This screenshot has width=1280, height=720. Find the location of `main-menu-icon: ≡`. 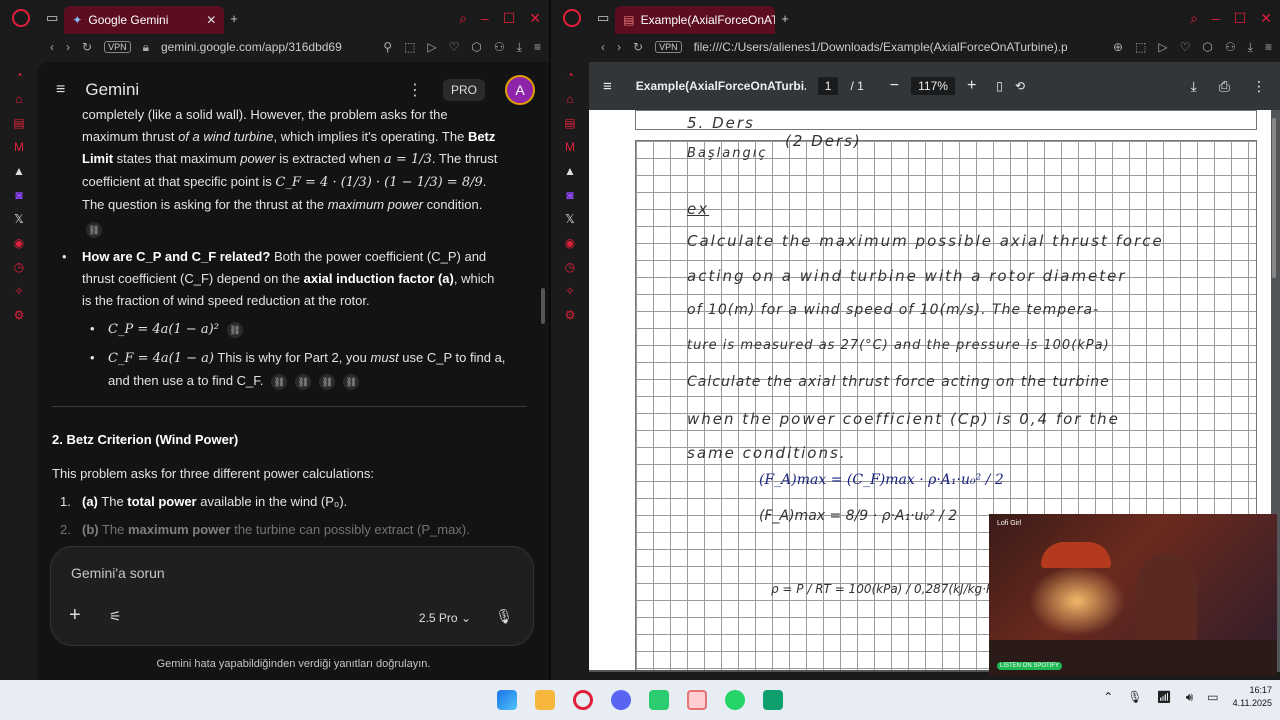

main-menu-icon: ≡ is located at coordinates (60, 90).